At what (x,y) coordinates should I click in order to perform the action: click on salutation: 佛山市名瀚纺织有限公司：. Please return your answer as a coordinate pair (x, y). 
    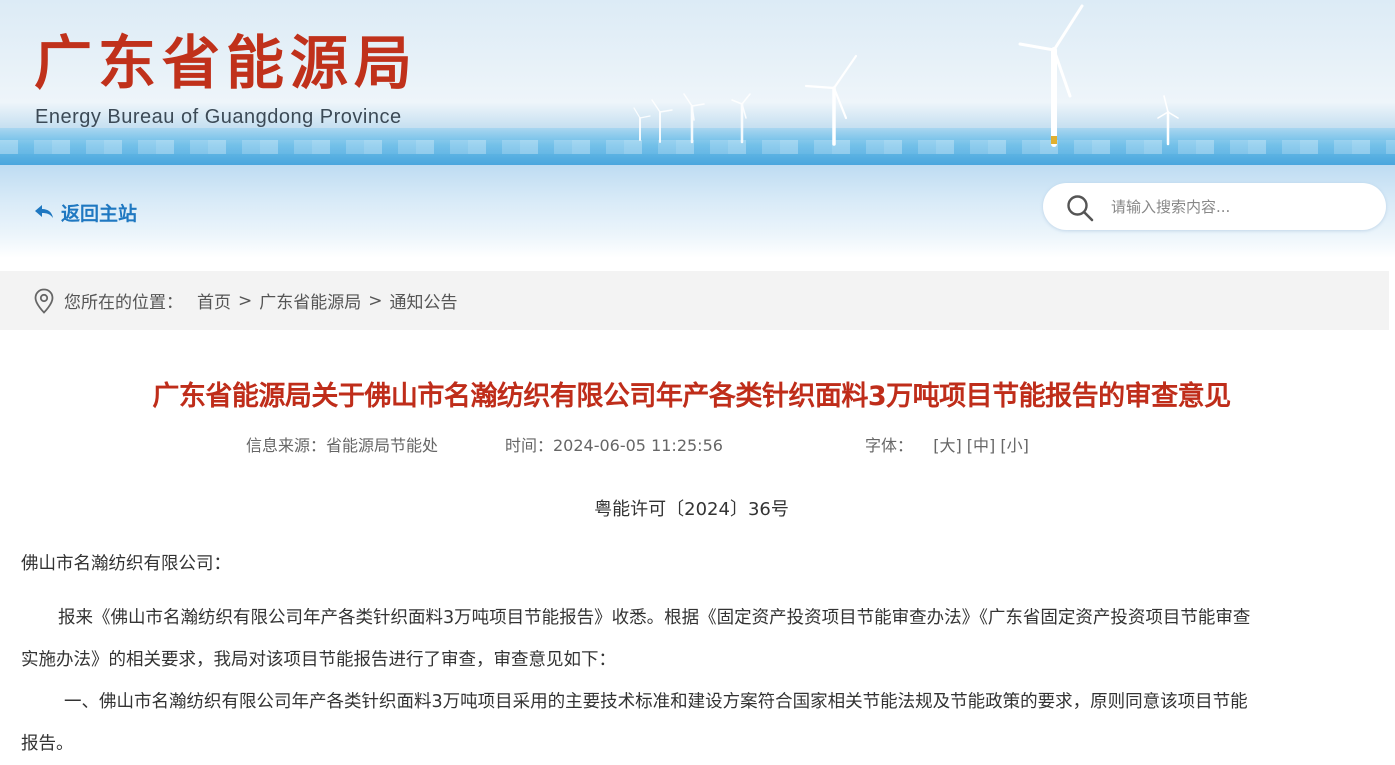
    Looking at the image, I should click on (693, 564).